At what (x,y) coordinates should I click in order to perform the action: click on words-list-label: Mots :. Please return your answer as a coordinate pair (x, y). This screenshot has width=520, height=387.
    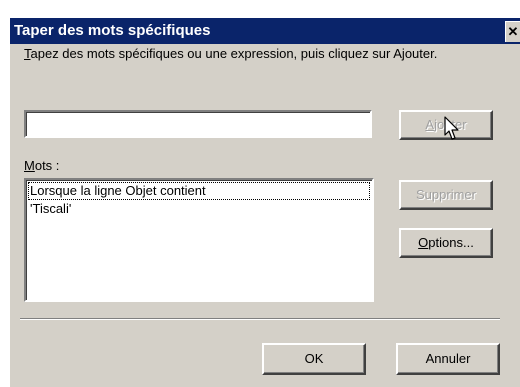
    Looking at the image, I should click on (41, 165).